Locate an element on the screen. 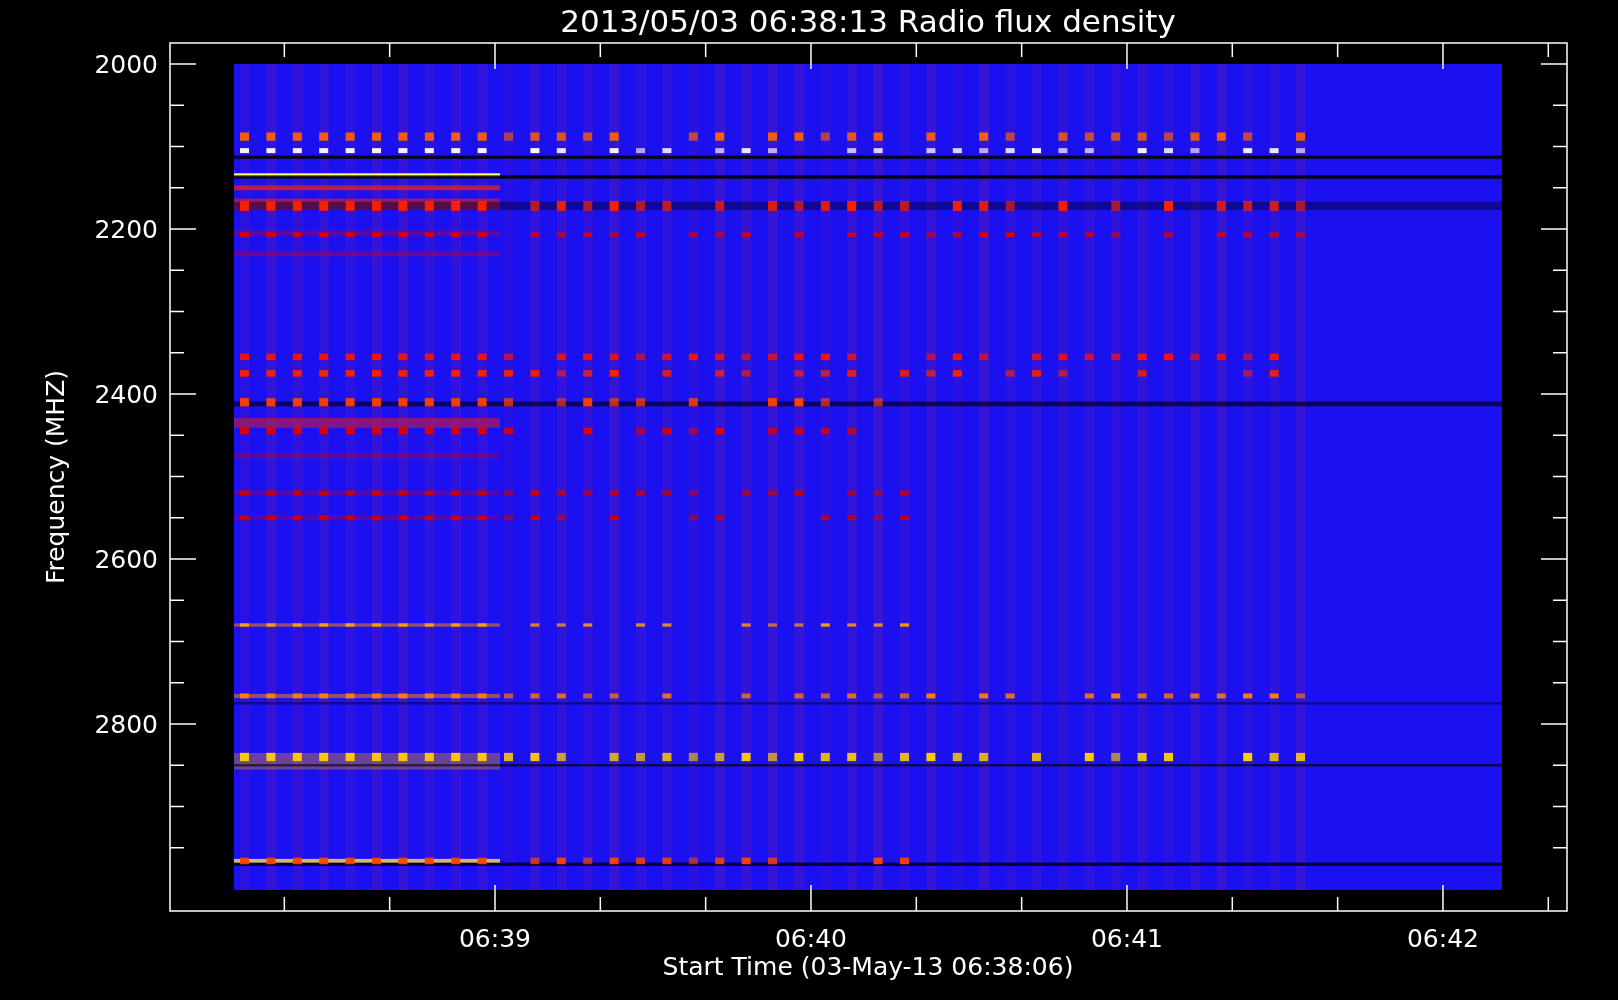  x-tick-label: 06:42 is located at coordinates (1442, 938).